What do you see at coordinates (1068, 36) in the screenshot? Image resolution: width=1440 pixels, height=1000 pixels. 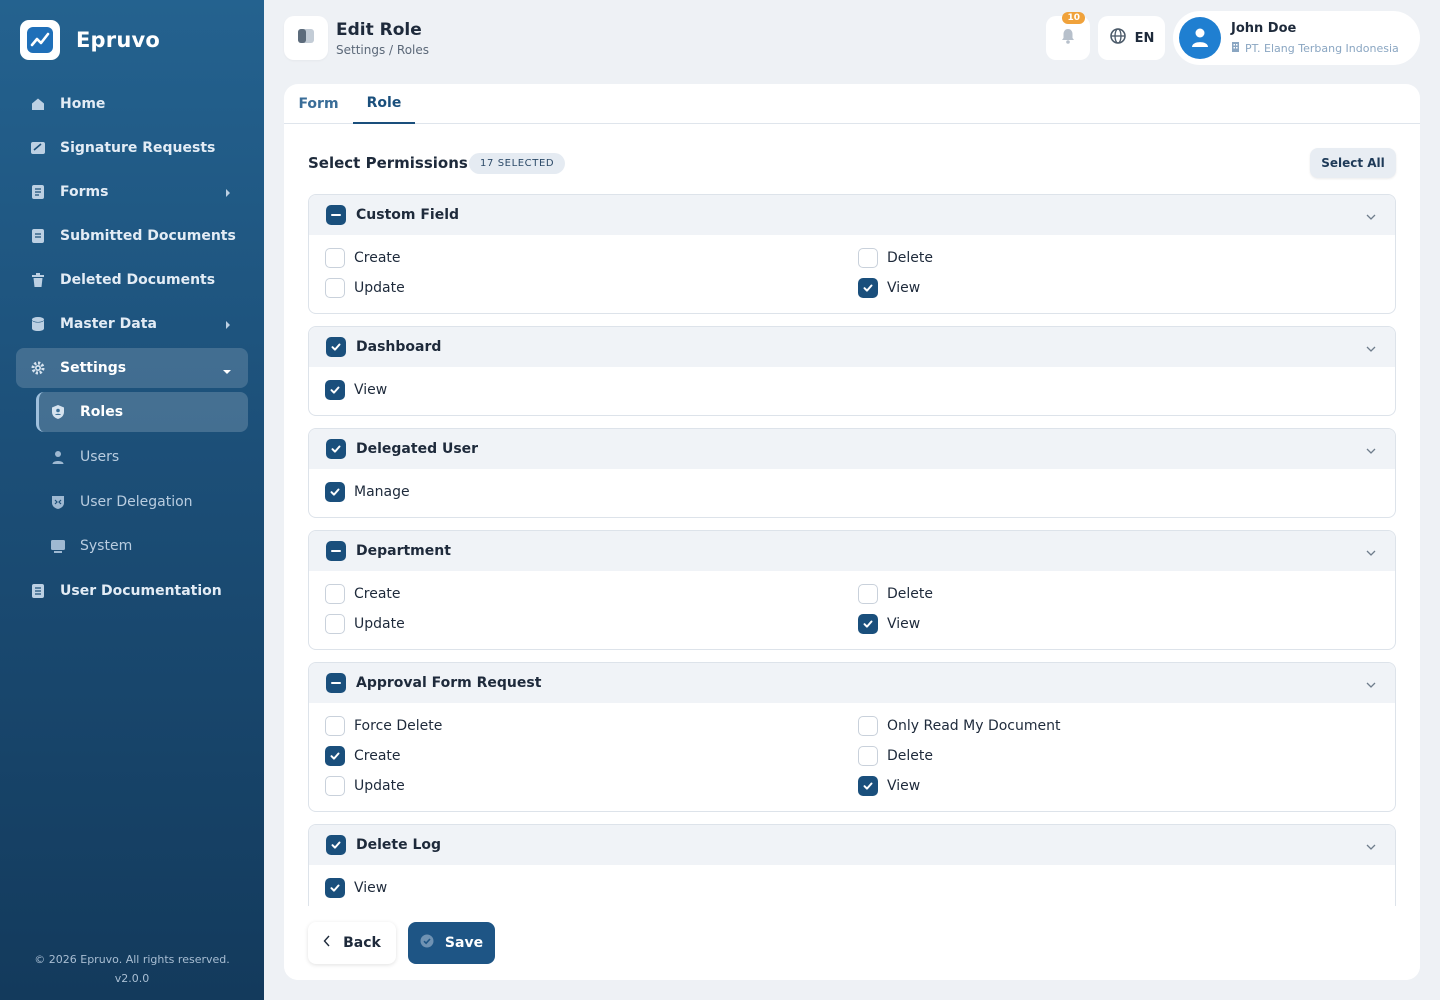 I see `notification-button: 10` at bounding box center [1068, 36].